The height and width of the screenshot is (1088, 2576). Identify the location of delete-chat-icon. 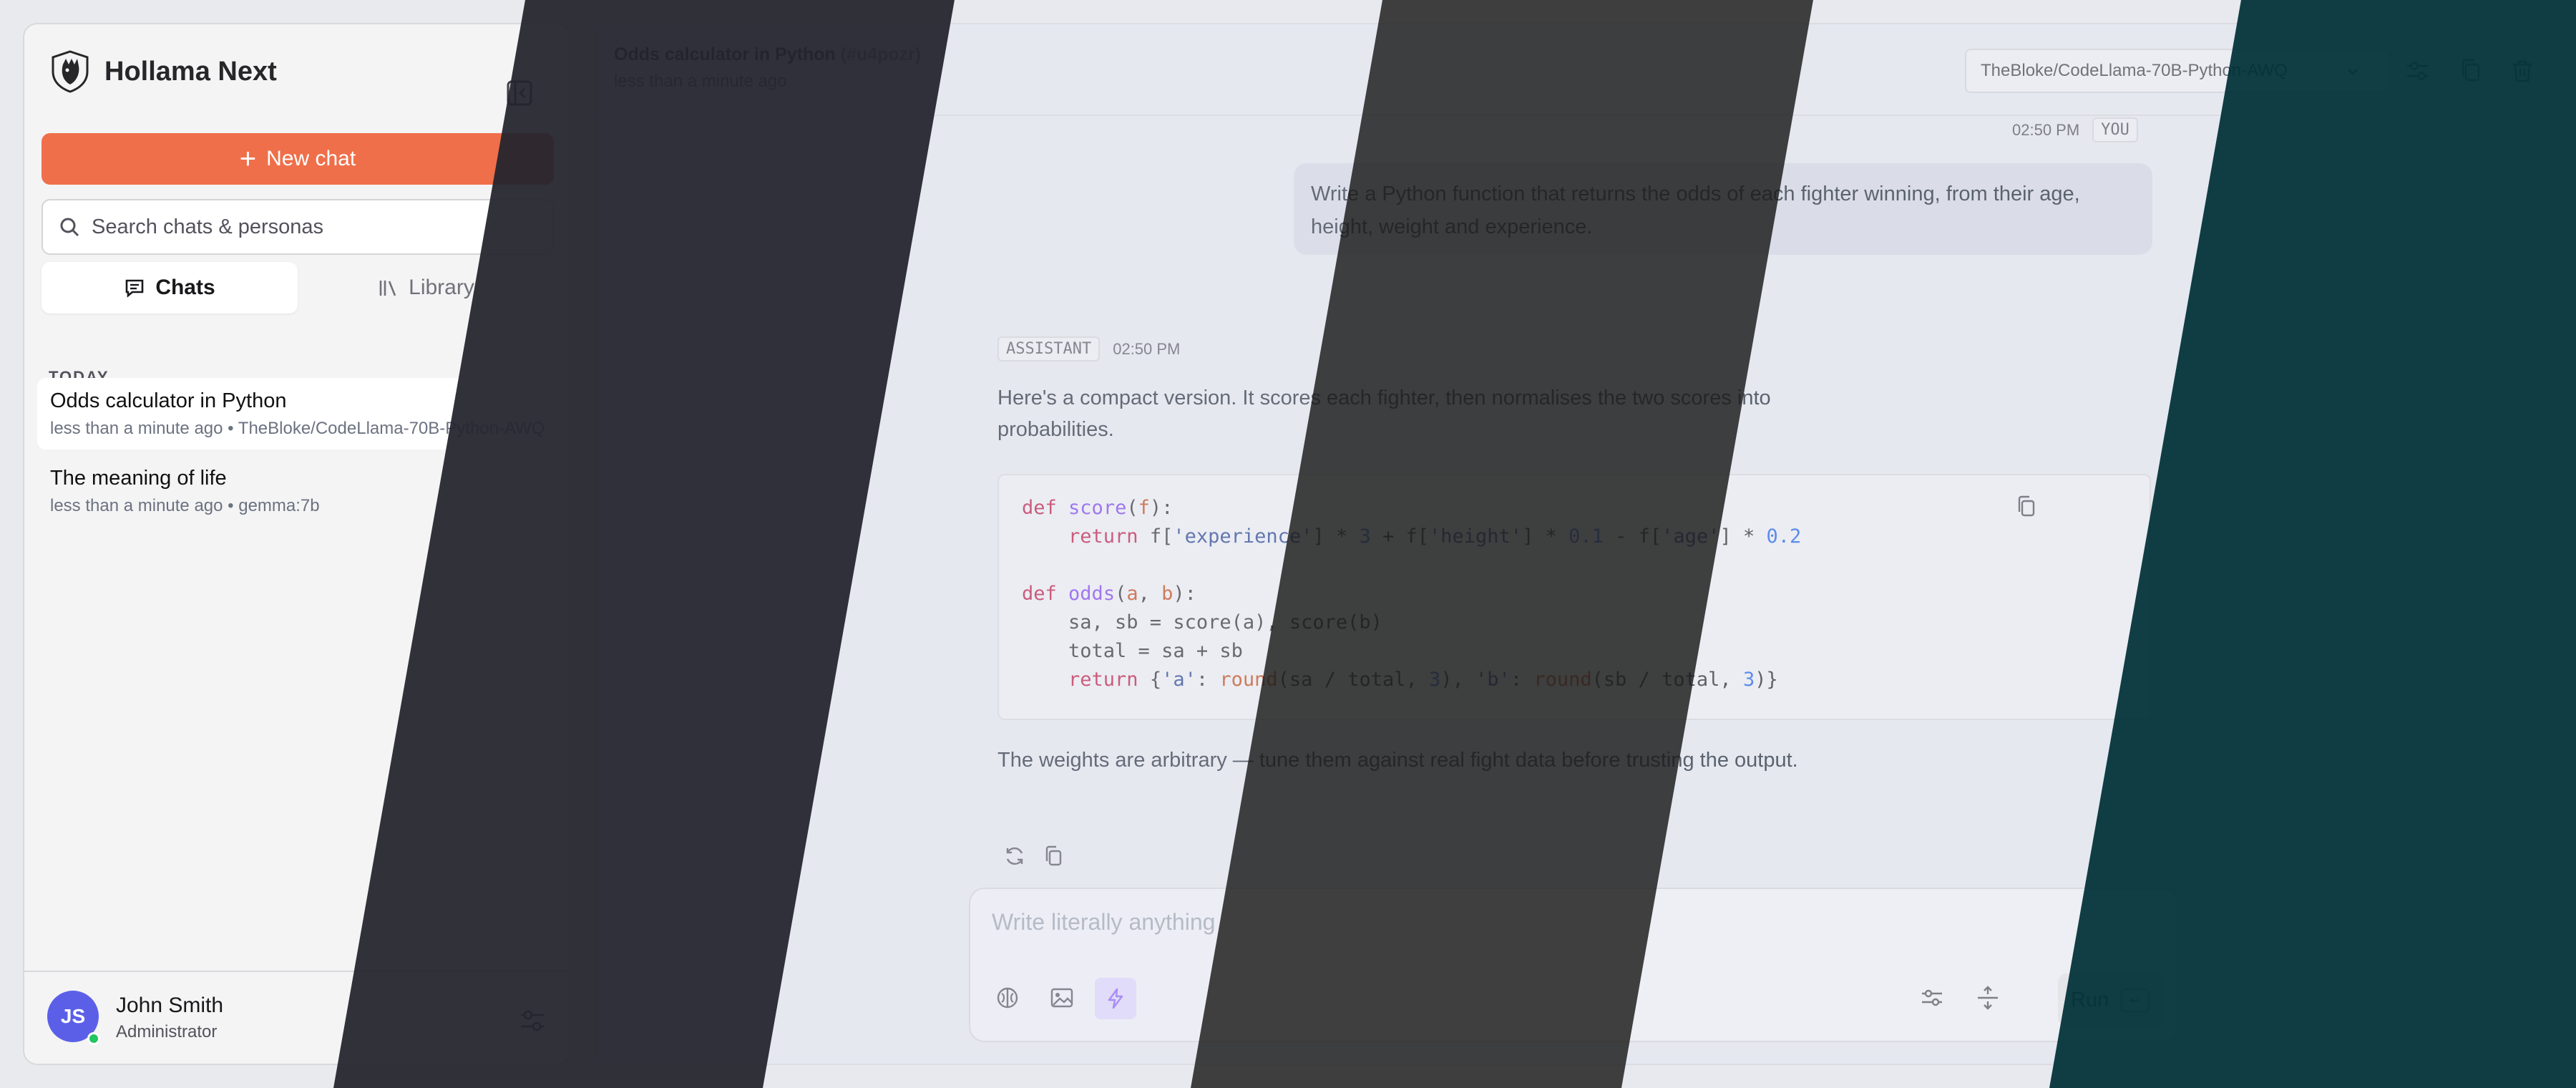
(2522, 70).